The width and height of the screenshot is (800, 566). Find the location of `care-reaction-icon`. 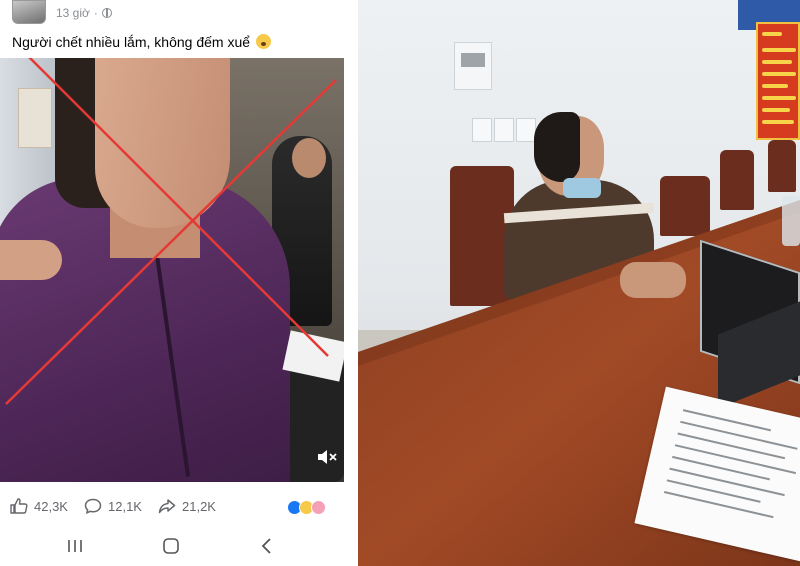

care-reaction-icon is located at coordinates (318, 507).